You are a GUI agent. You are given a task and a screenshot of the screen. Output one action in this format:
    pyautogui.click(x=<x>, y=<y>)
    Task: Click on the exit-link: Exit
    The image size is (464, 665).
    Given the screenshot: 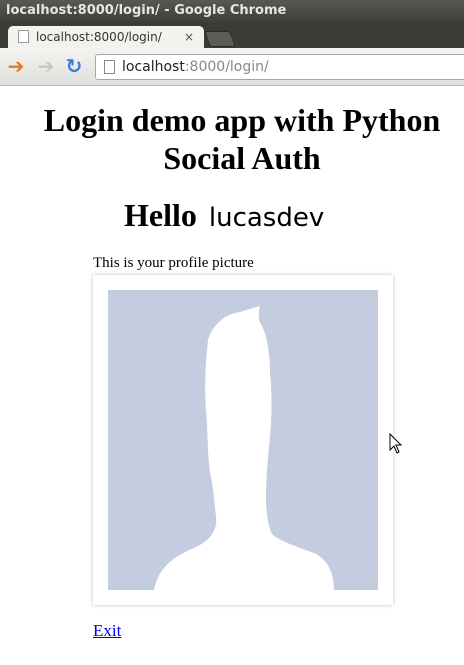 What is the action you would take?
    pyautogui.click(x=107, y=631)
    